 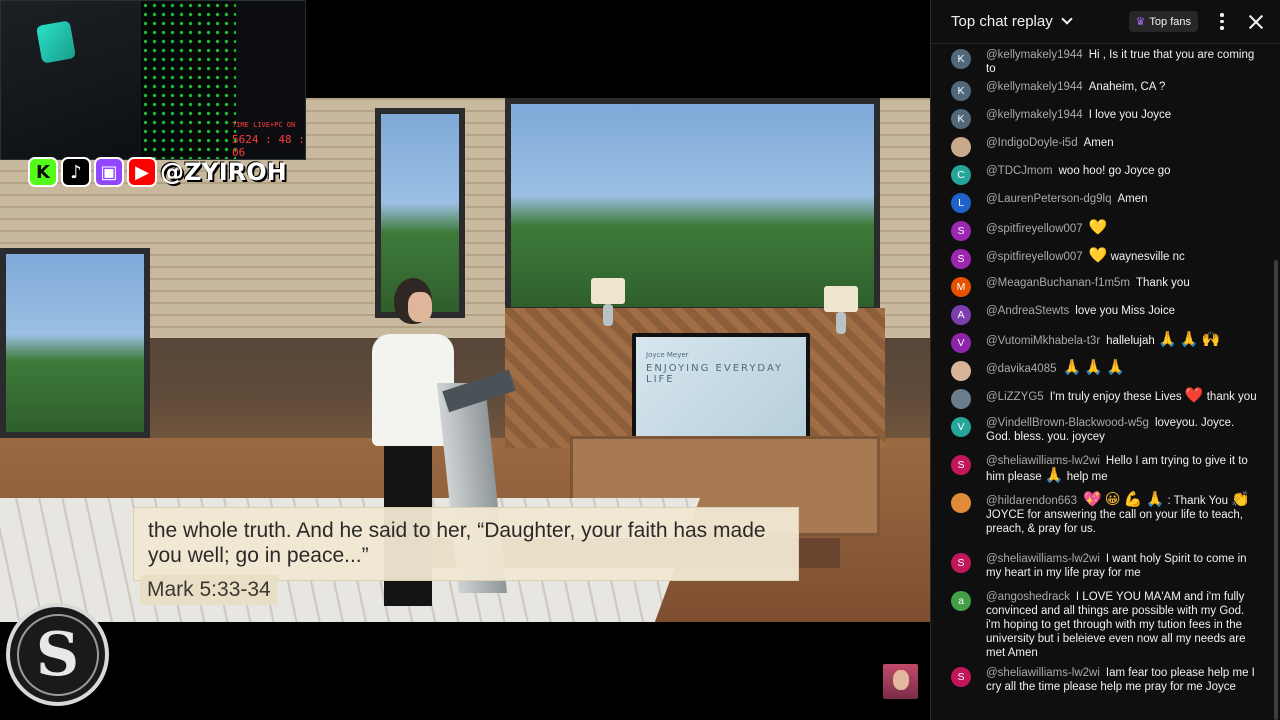 I want to click on top-fans-button: ♛ Top fans, so click(x=1163, y=21).